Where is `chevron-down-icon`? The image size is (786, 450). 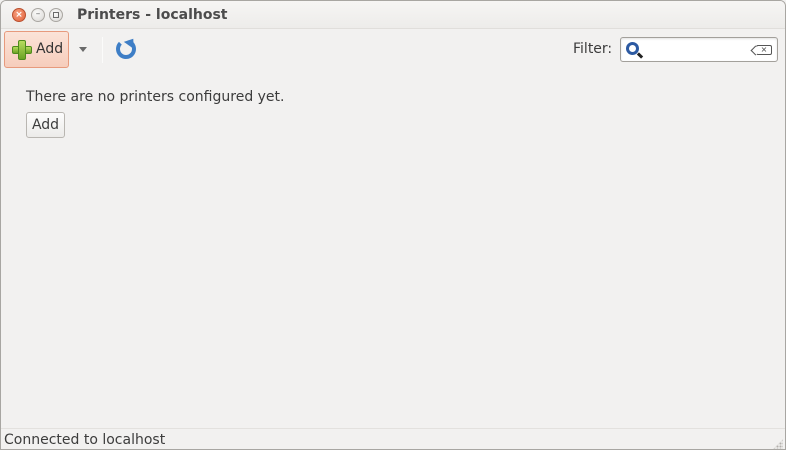 chevron-down-icon is located at coordinates (83, 49).